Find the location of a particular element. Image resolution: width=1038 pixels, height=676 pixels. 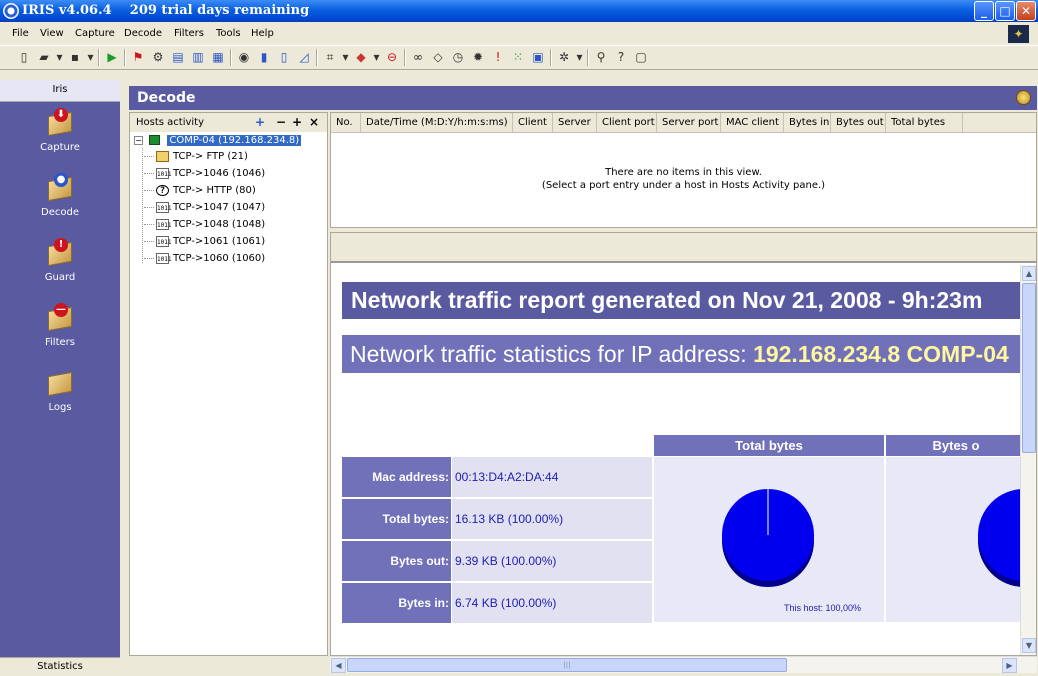

close-pane-button: × is located at coordinates (314, 122).